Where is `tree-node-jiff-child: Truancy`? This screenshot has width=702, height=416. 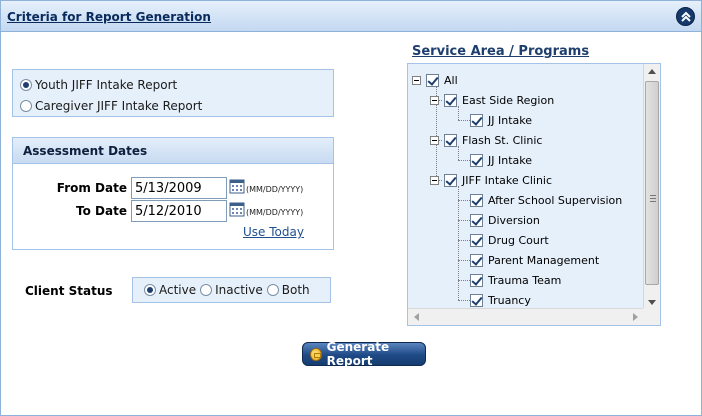 tree-node-jiff-child: Truancy is located at coordinates (500, 300).